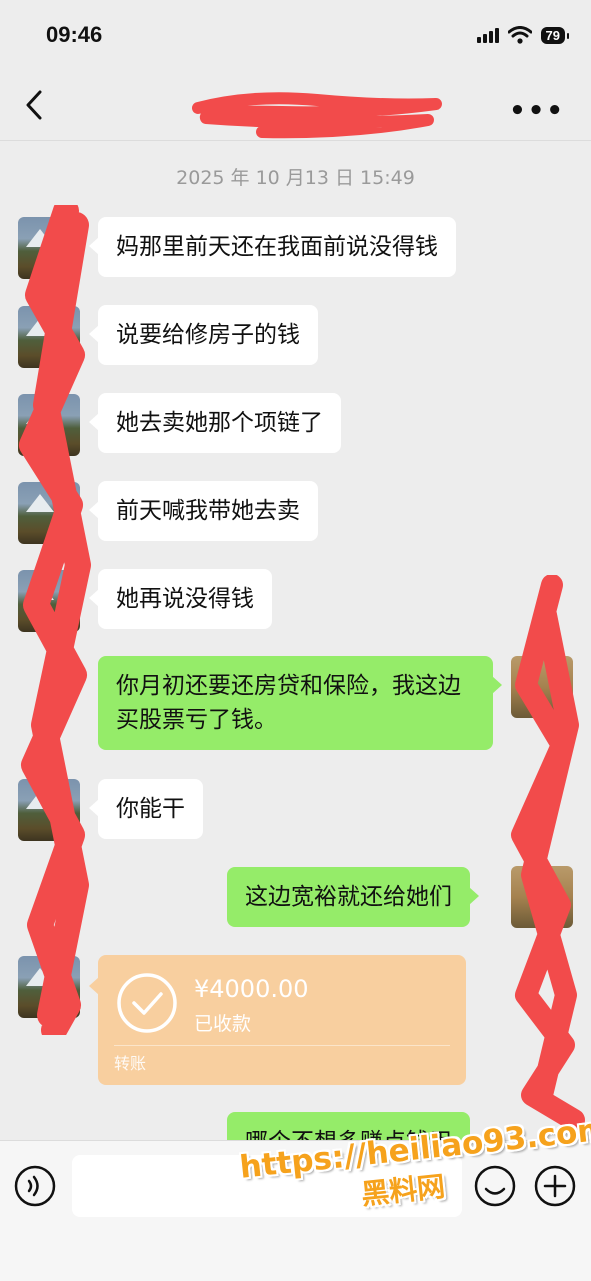 This screenshot has width=591, height=1281. I want to click on more-icon: •••, so click(537, 111).